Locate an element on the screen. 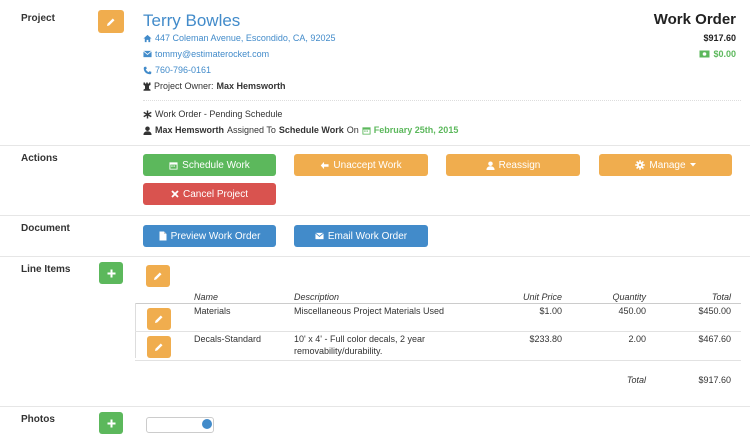  line-items-section-label: Line Items is located at coordinates (46, 269).